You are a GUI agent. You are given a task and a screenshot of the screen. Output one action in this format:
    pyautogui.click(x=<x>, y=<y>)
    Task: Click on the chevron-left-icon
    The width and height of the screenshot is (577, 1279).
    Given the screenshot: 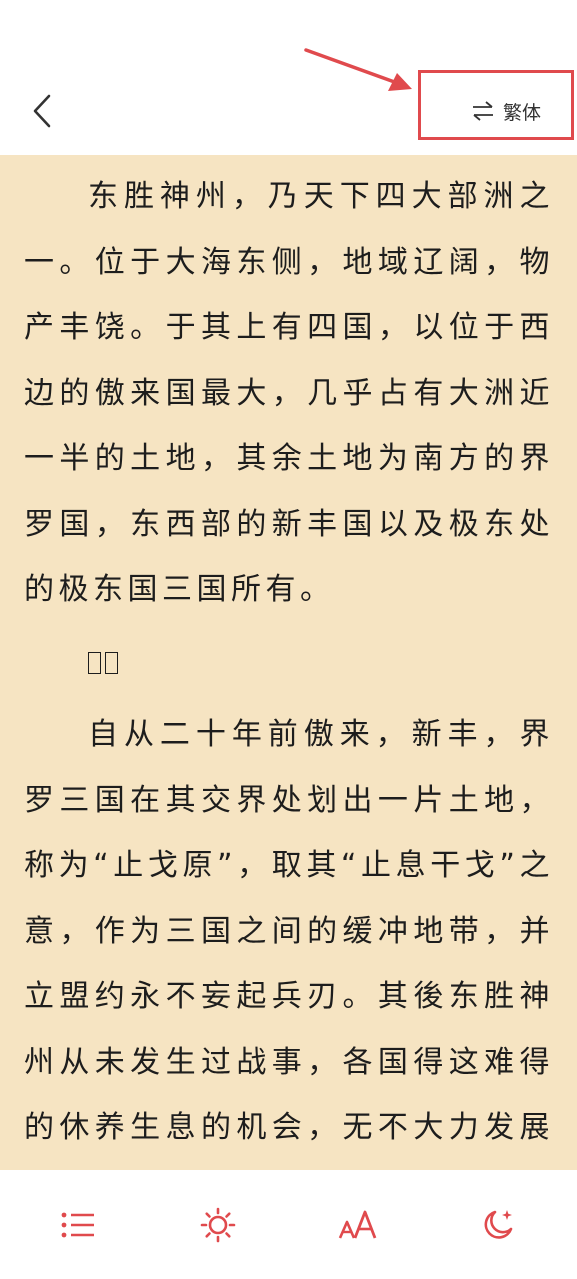 What is the action you would take?
    pyautogui.click(x=42, y=111)
    